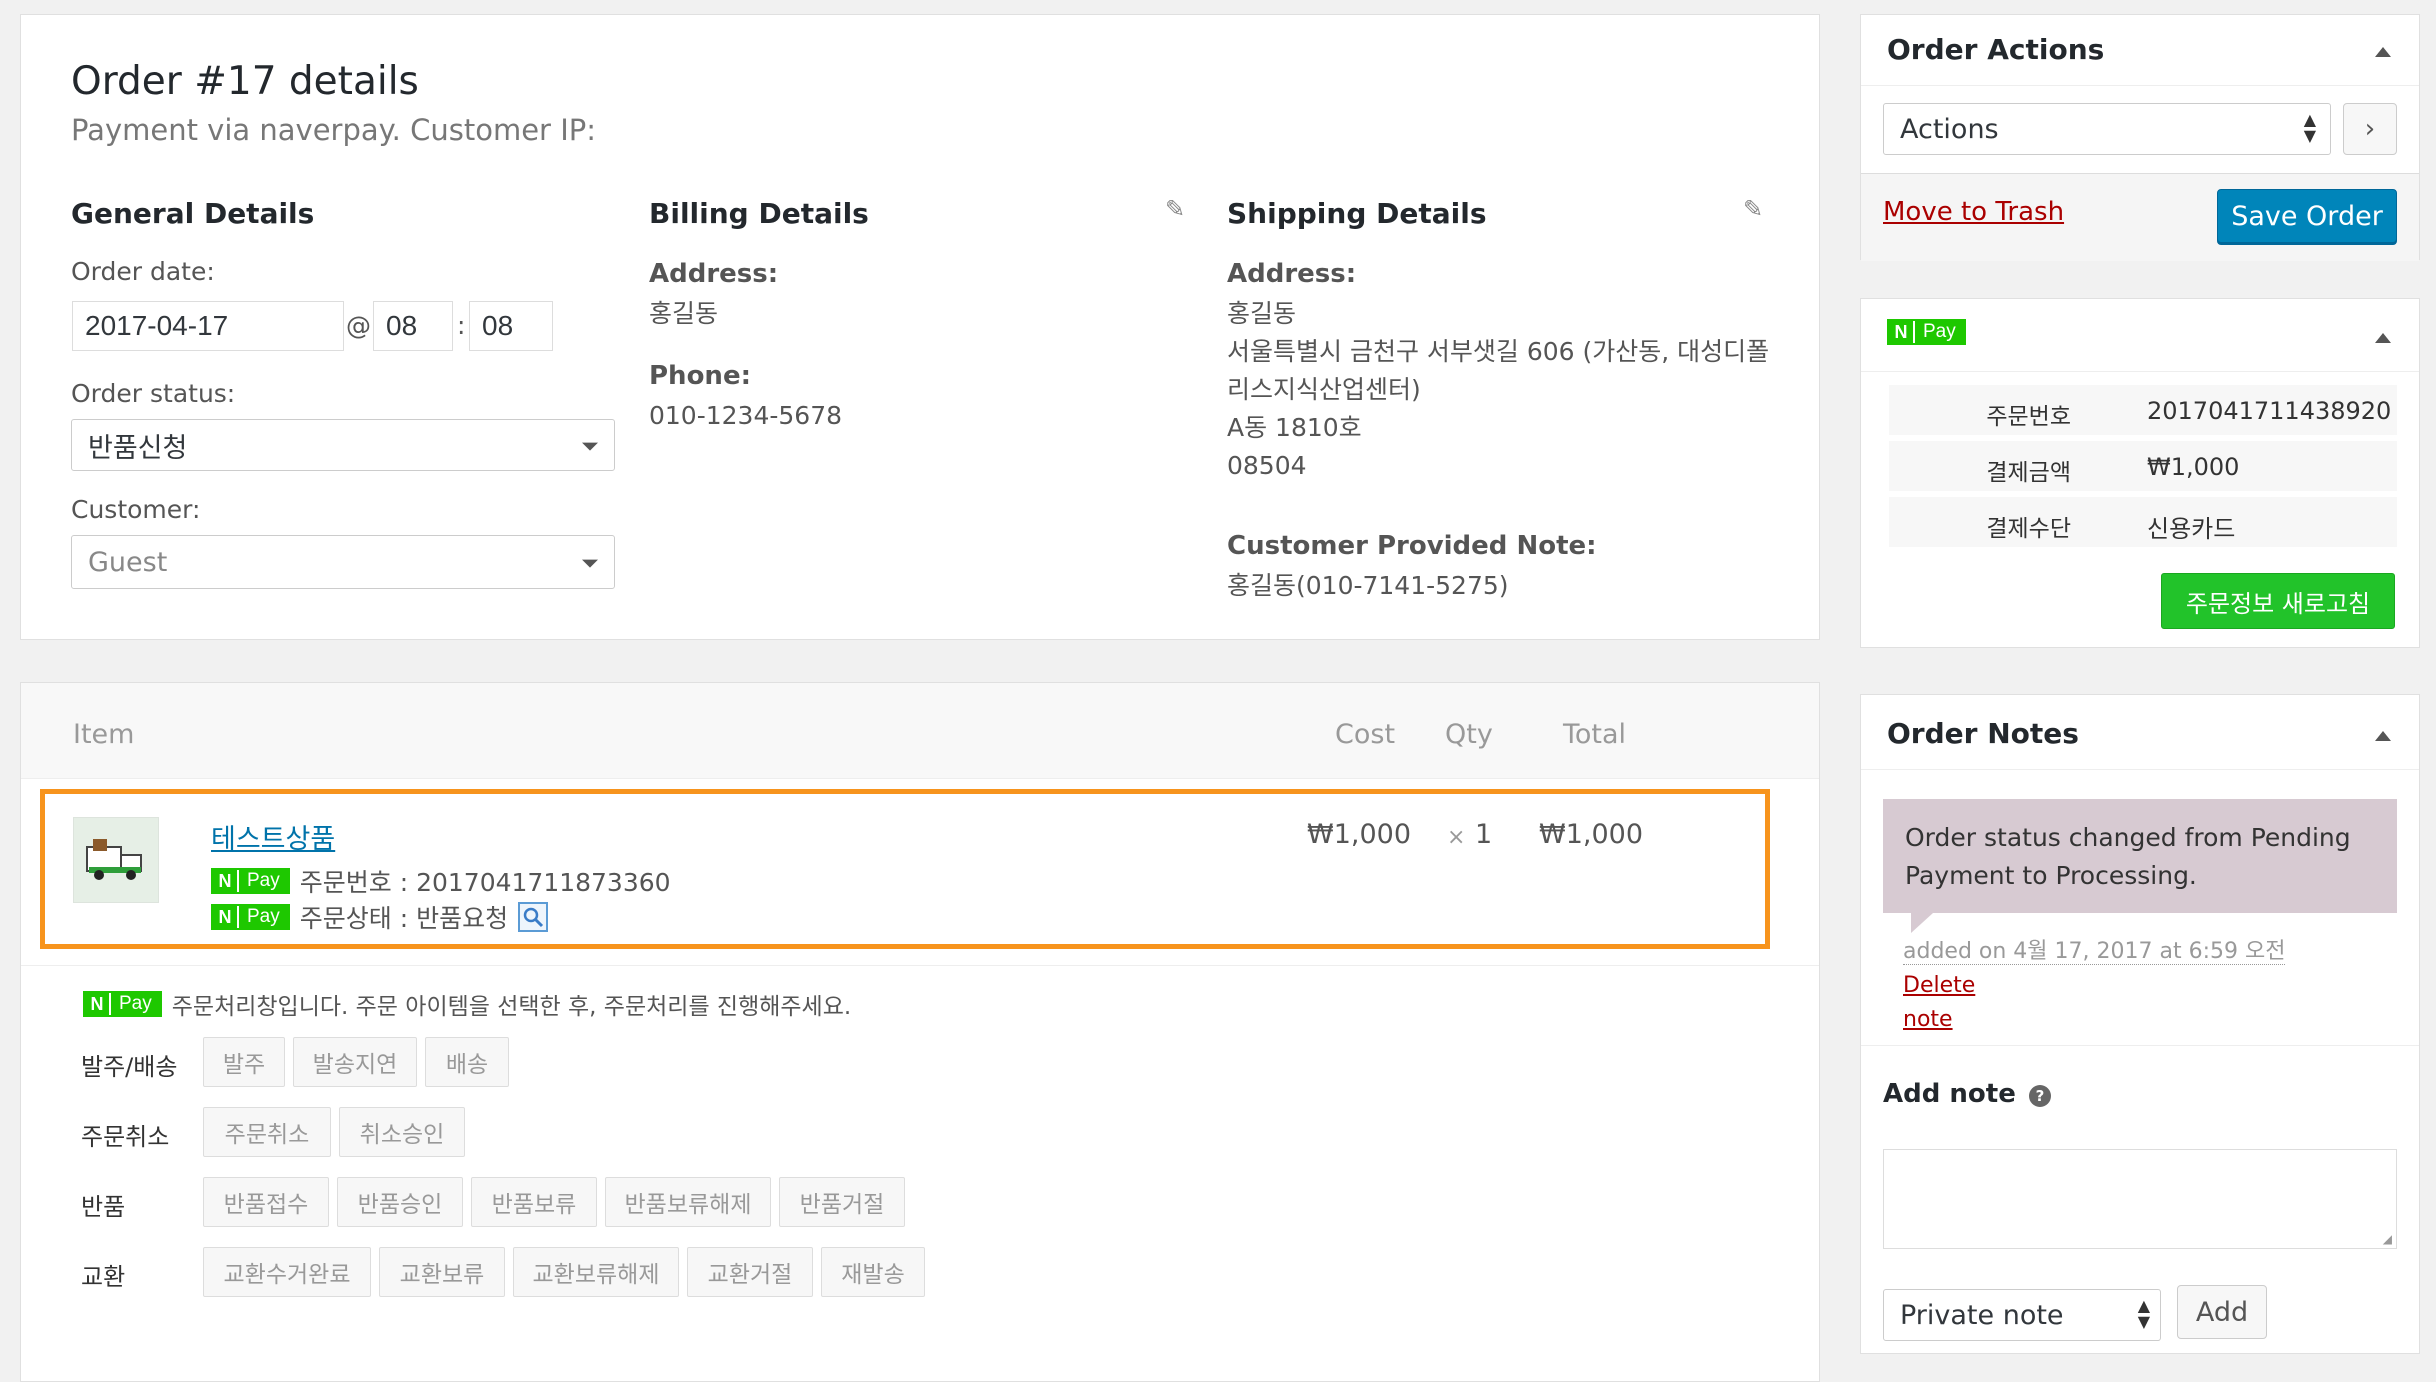 The image size is (2436, 1382). What do you see at coordinates (125, 1137) in the screenshot?
I see `action-row-label: 주문취소` at bounding box center [125, 1137].